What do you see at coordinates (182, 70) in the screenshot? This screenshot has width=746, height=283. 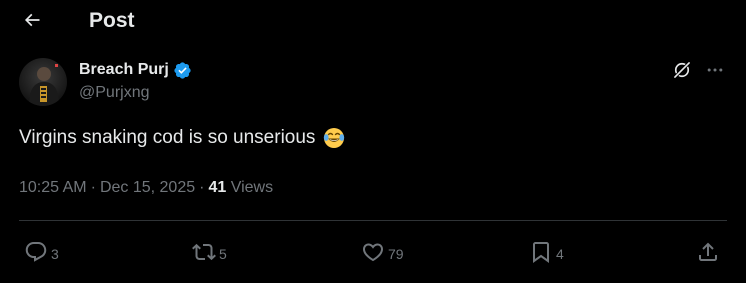 I see `verified-badge-icon` at bounding box center [182, 70].